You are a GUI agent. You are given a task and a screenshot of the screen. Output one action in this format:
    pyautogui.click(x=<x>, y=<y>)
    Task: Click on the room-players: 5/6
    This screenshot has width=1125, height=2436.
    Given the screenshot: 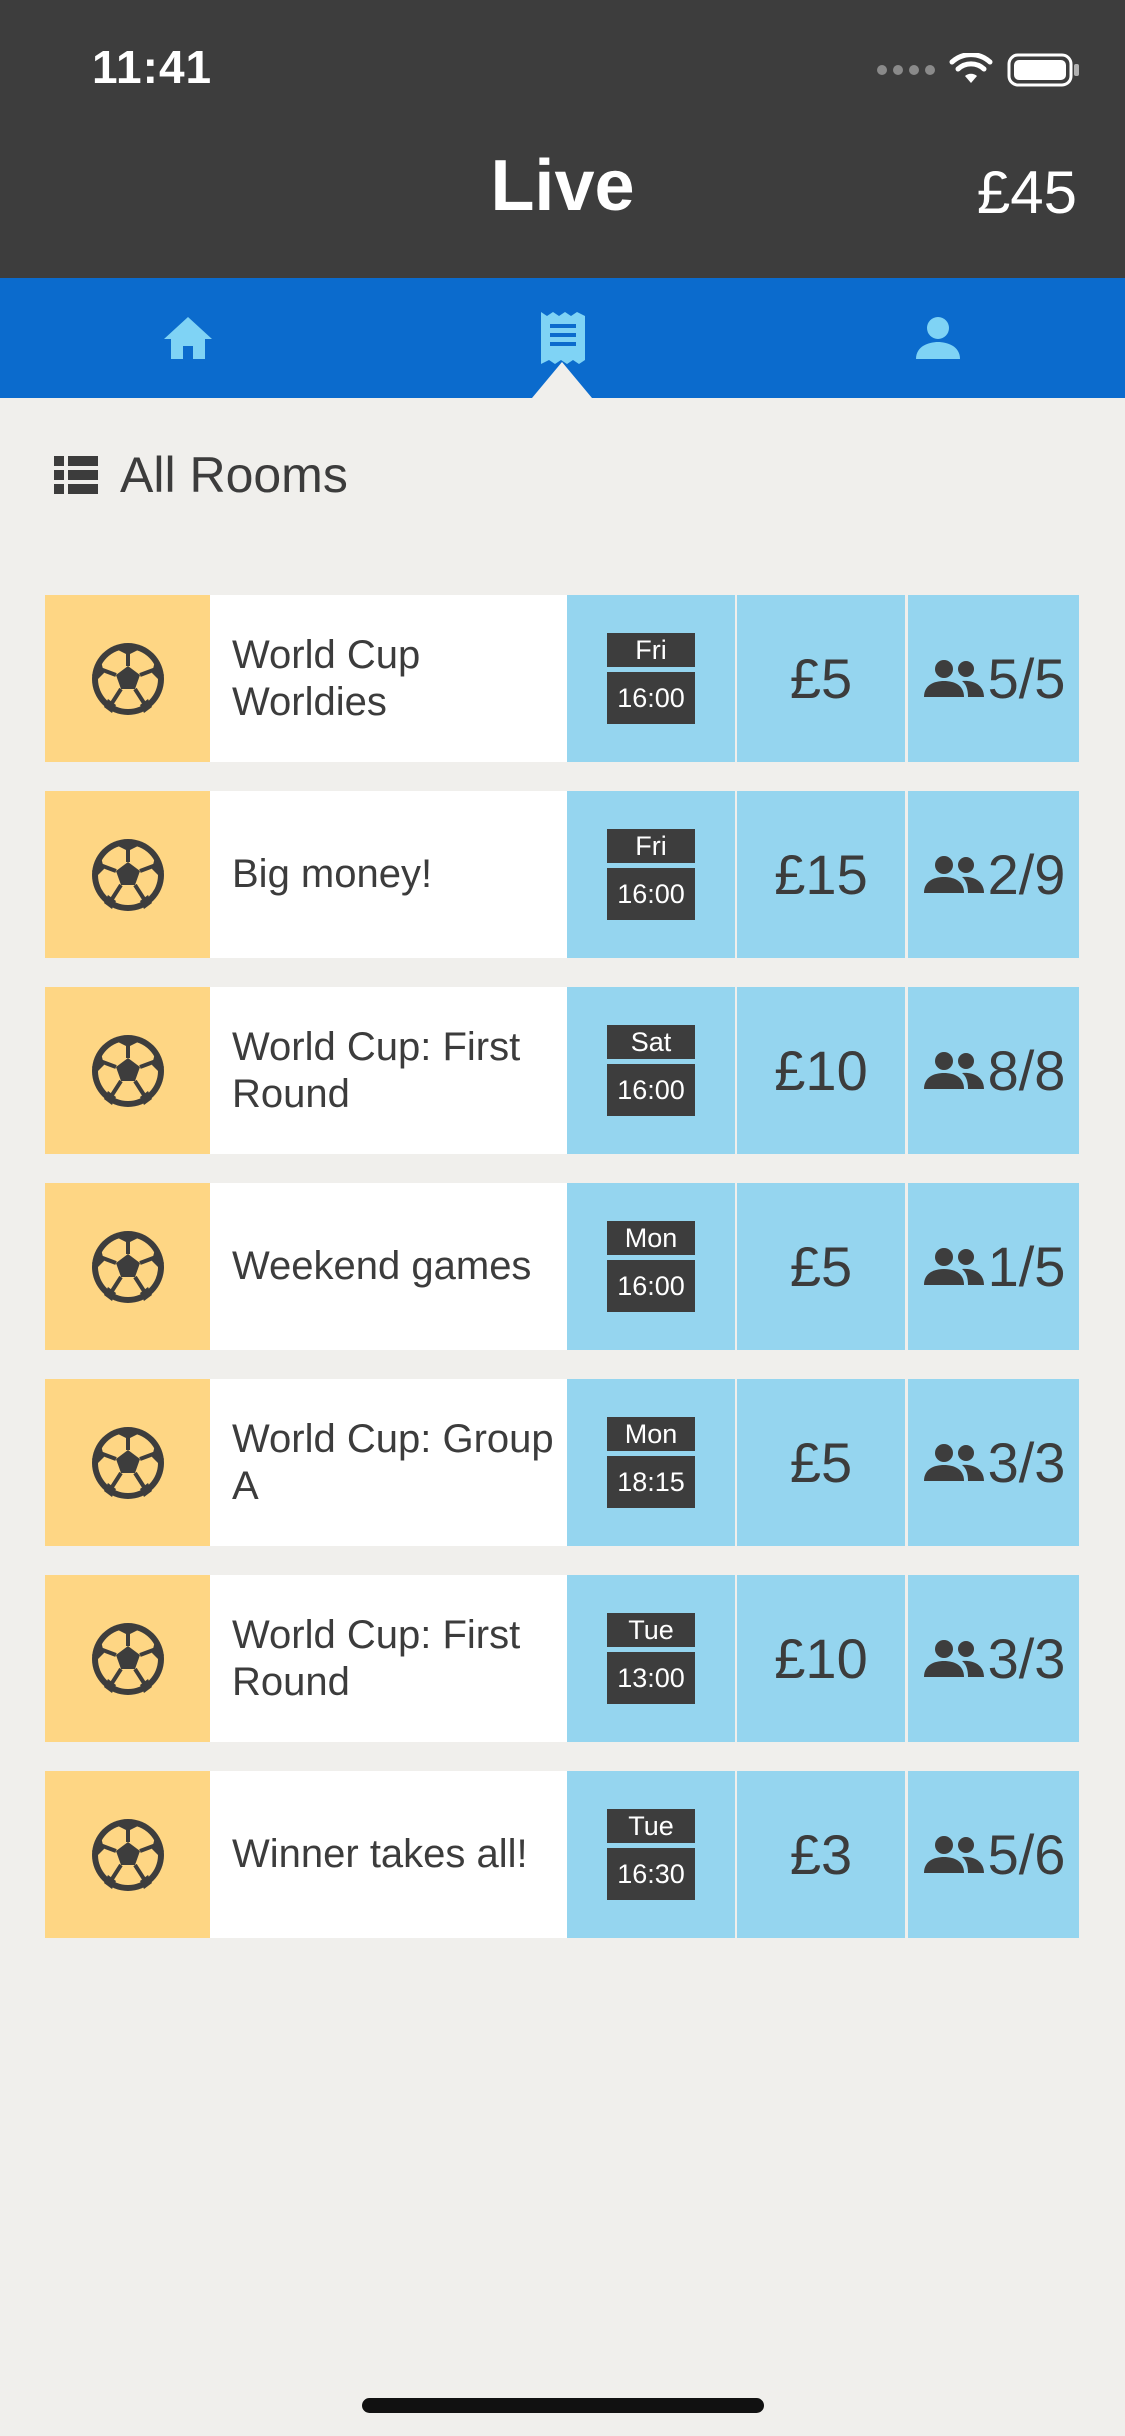 What is the action you would take?
    pyautogui.click(x=993, y=1854)
    